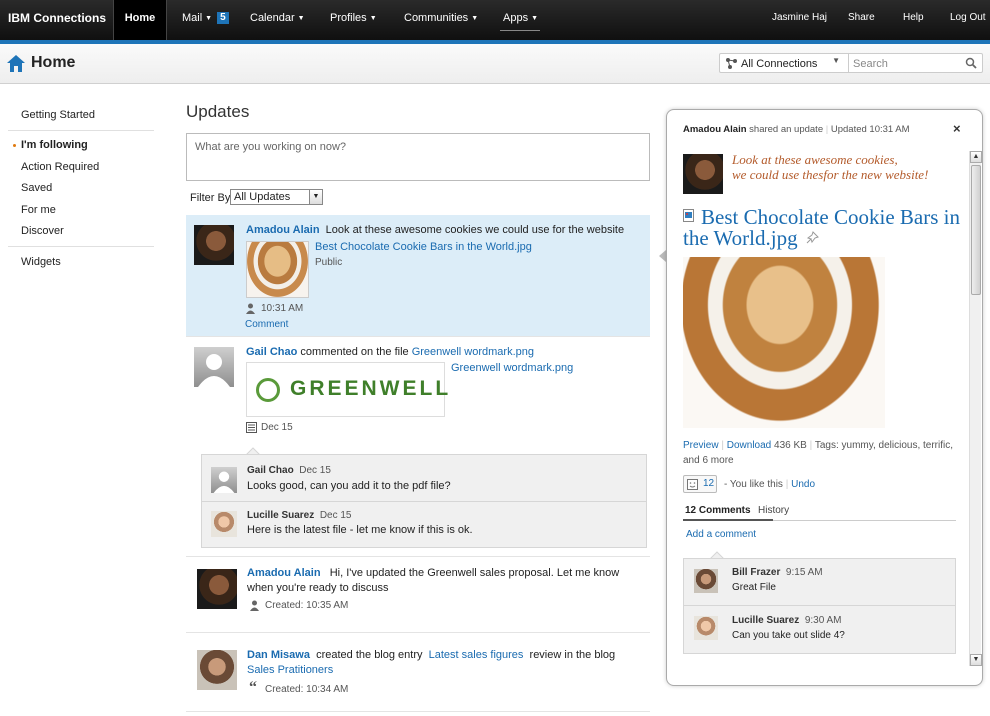  I want to click on nav-calendar-label: Calendar, so click(272, 18).